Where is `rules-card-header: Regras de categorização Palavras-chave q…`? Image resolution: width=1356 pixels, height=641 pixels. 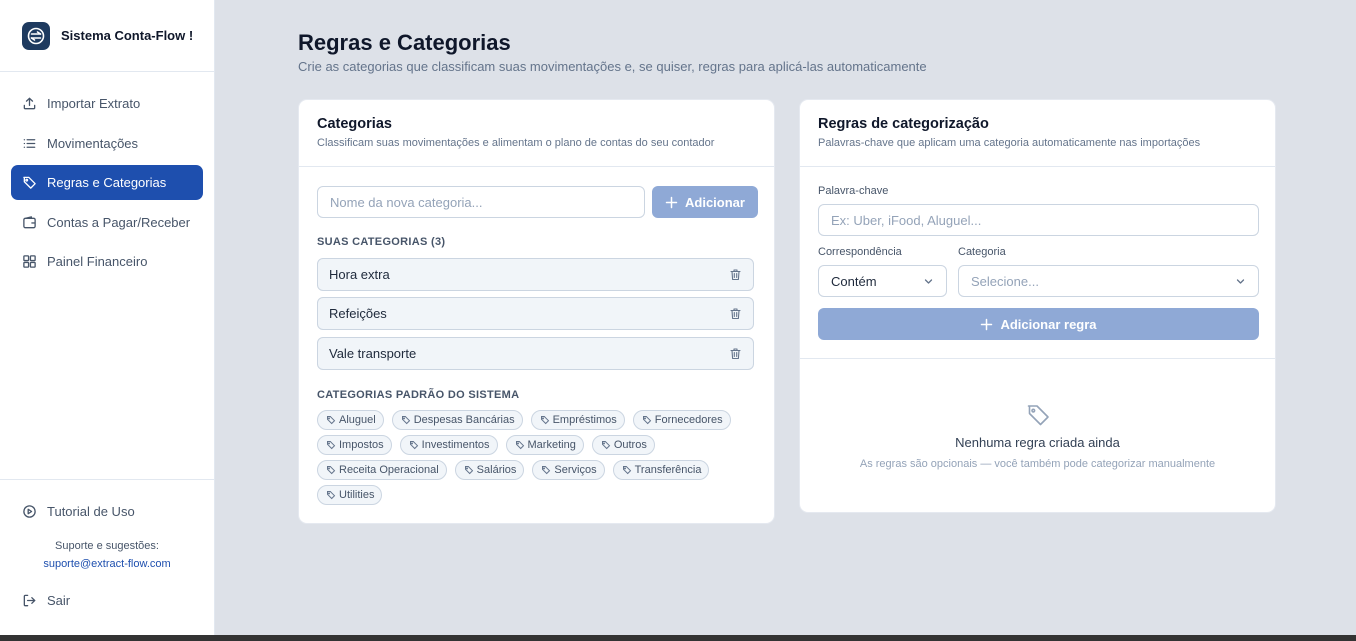 rules-card-header: Regras de categorização Palavras-chave q… is located at coordinates (1037, 133).